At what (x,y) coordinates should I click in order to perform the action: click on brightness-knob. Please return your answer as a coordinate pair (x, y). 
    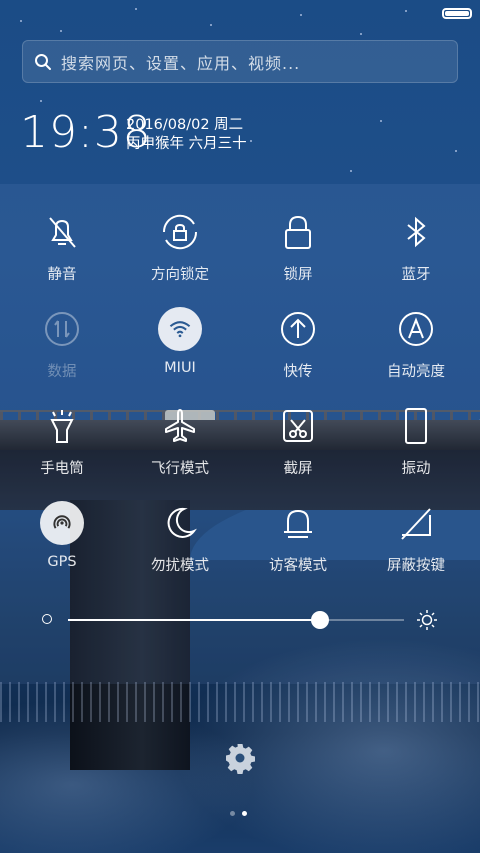
    Looking at the image, I should click on (320, 620).